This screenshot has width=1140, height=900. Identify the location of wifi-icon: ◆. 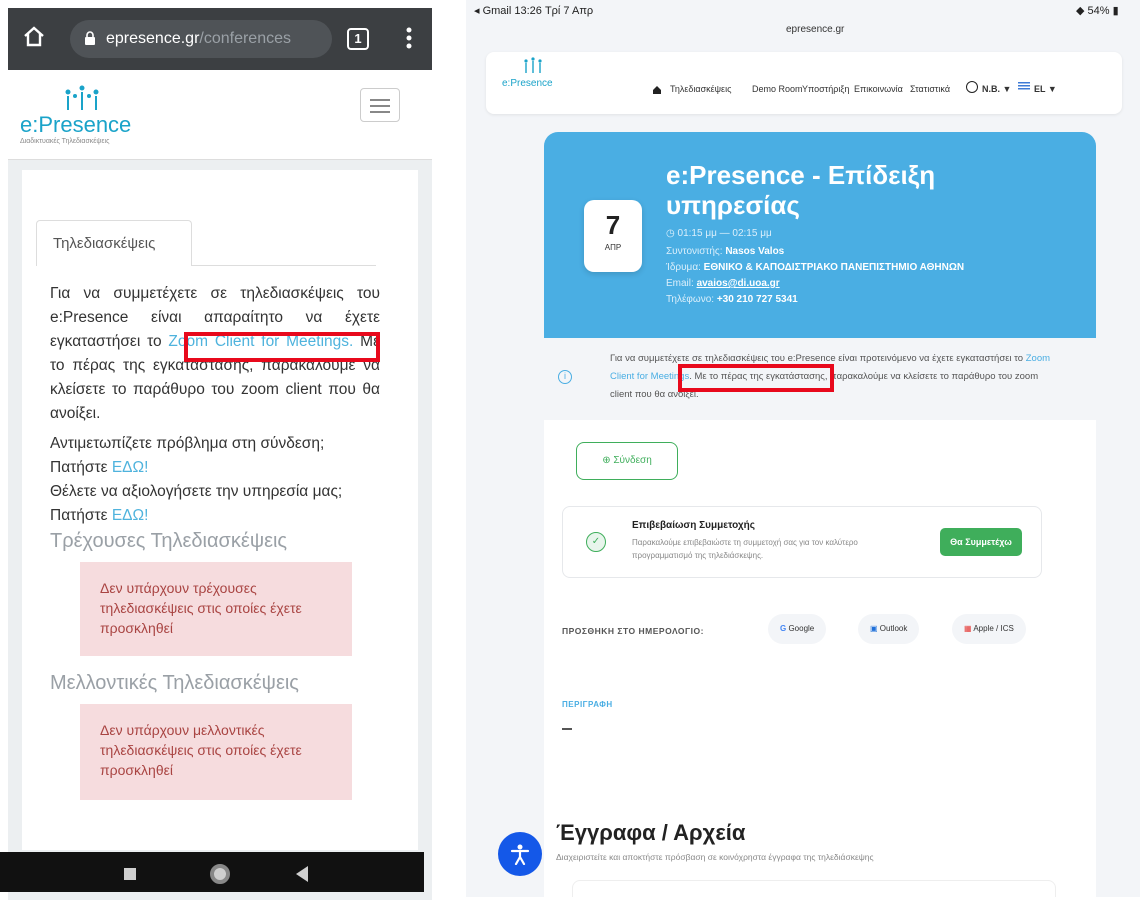
(1082, 11).